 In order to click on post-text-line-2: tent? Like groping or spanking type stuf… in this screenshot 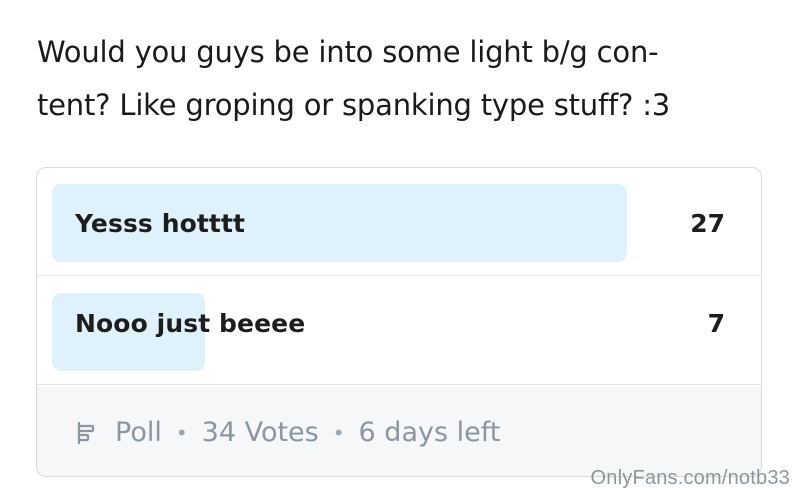, I will do `click(354, 105)`.